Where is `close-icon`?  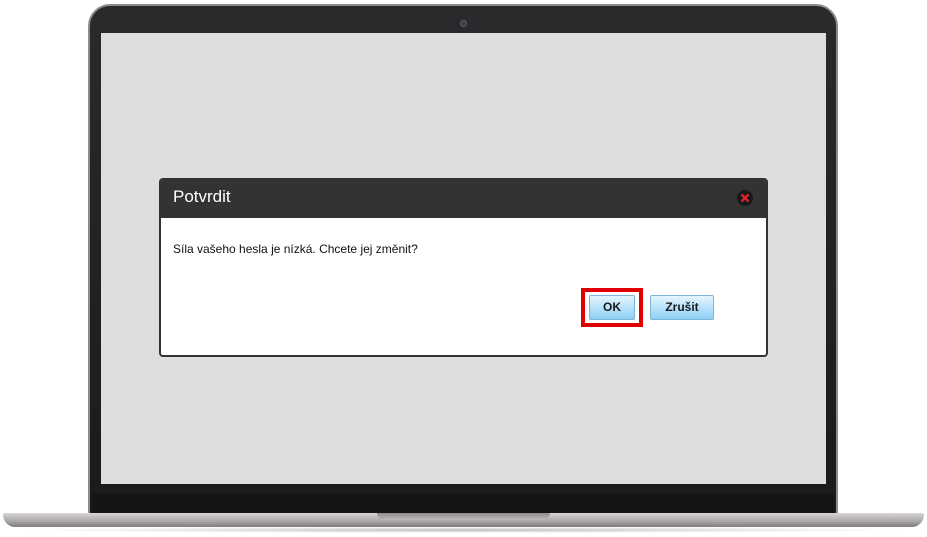 close-icon is located at coordinates (745, 198).